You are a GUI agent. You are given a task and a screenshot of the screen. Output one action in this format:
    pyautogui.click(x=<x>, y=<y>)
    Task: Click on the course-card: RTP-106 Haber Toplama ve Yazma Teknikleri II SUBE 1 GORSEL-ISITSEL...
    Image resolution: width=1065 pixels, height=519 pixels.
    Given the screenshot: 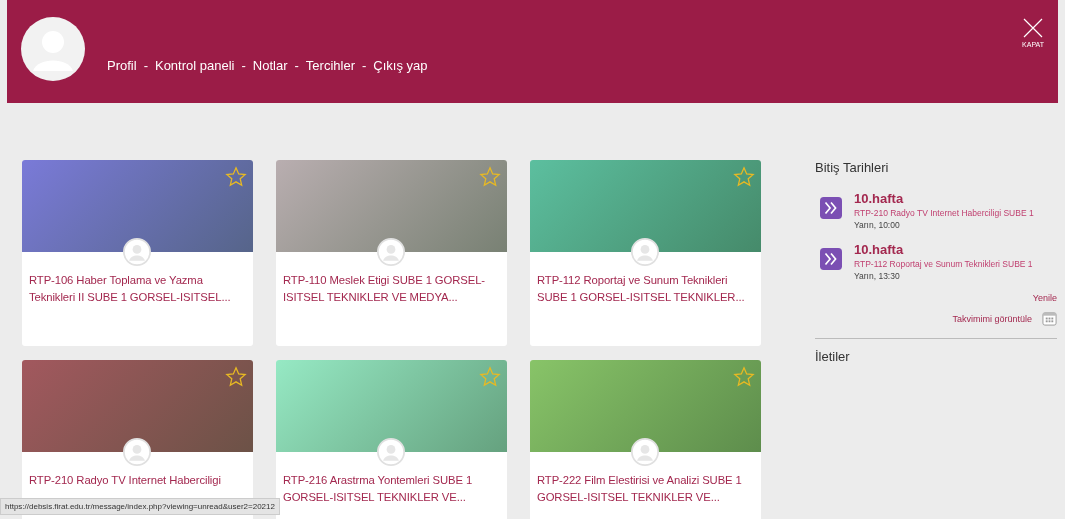 What is the action you would take?
    pyautogui.click(x=137, y=253)
    